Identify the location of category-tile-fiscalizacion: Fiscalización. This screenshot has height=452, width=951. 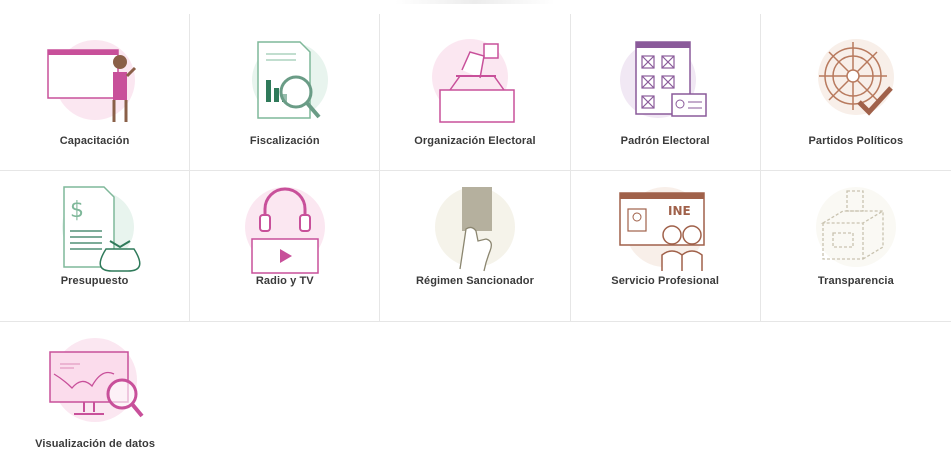
(285, 92).